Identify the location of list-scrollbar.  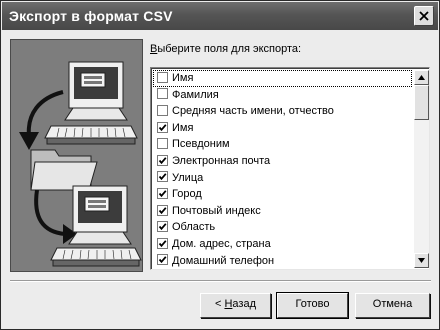
(421, 169).